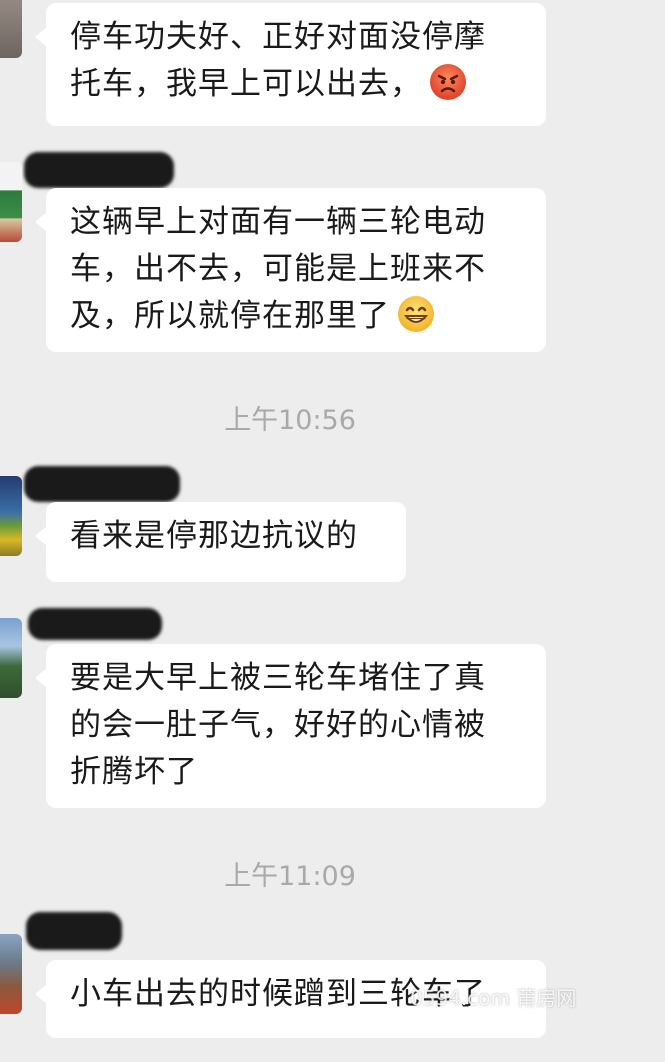 This screenshot has height=1062, width=665. Describe the element at coordinates (278, 678) in the screenshot. I see `message-text: 要是大早上被三轮车堵住了真` at that location.